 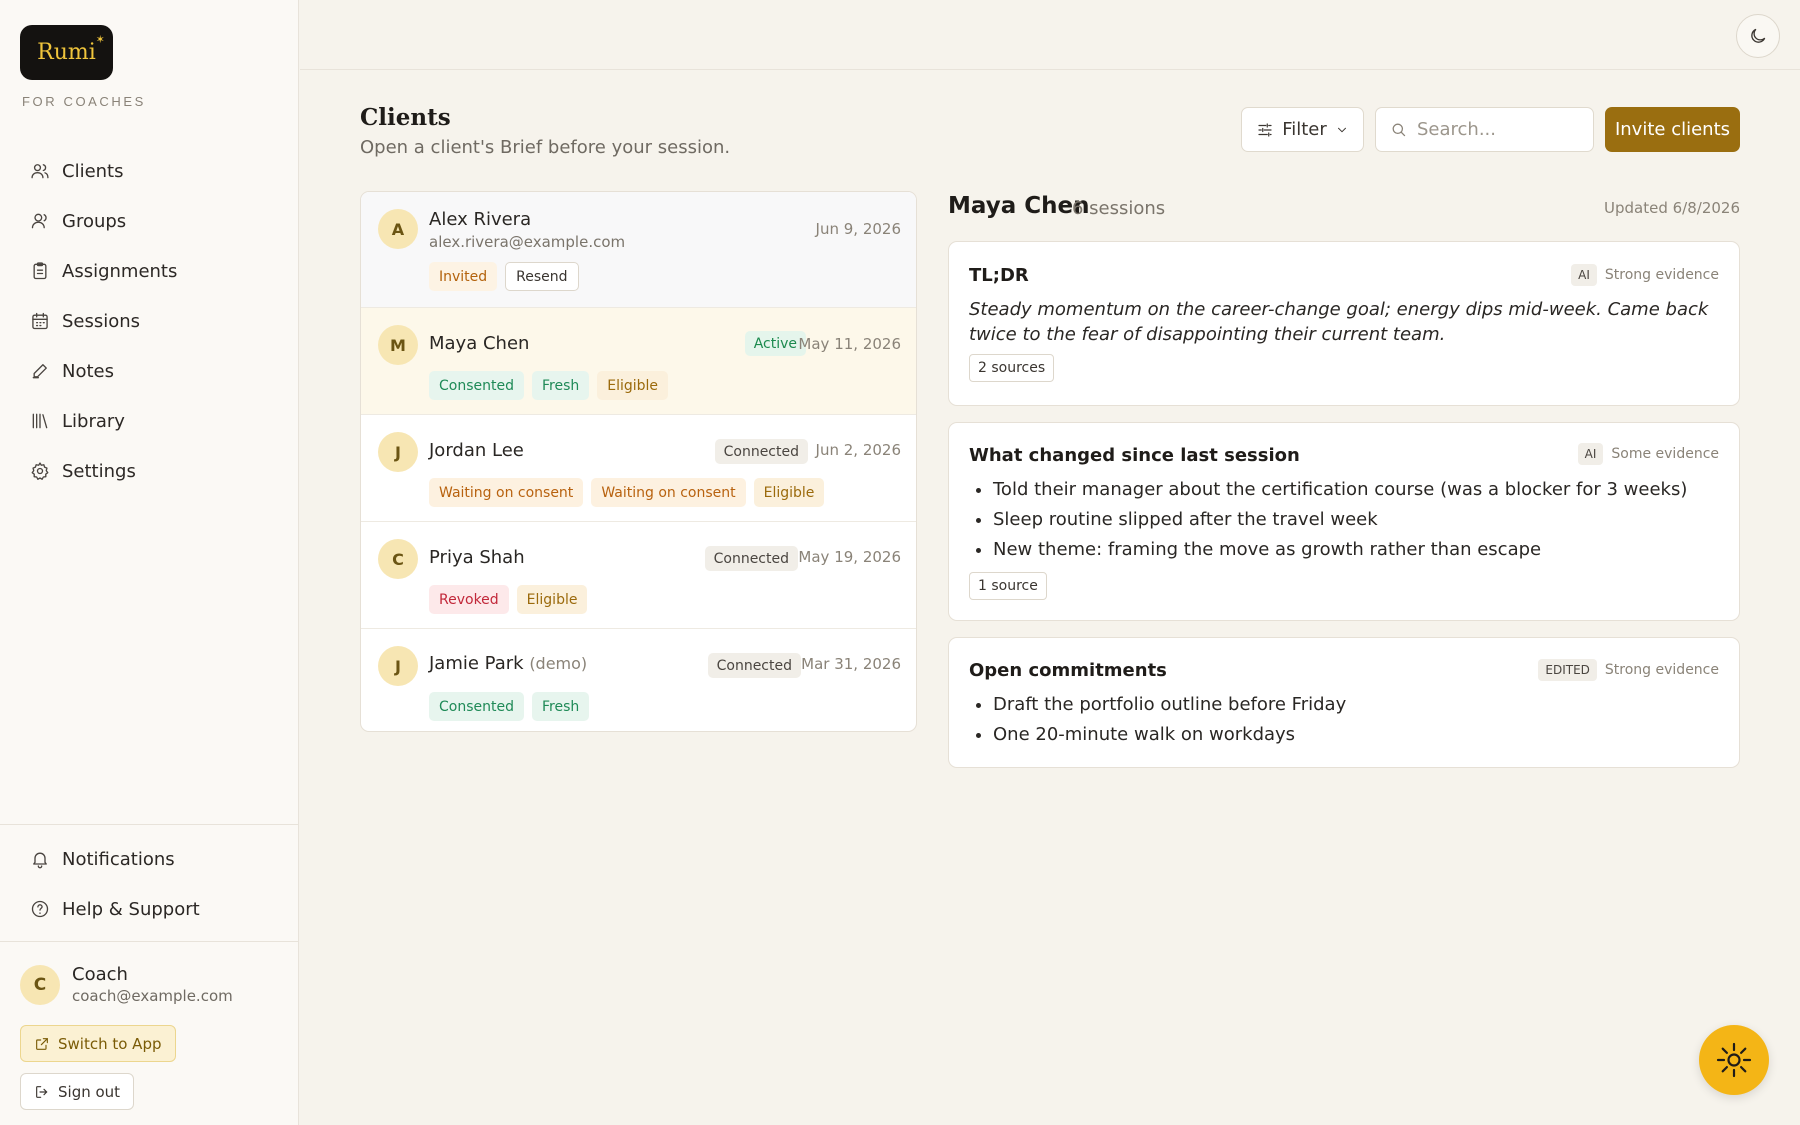 I want to click on sidebar-item-sessions: Sessions, so click(x=150, y=321).